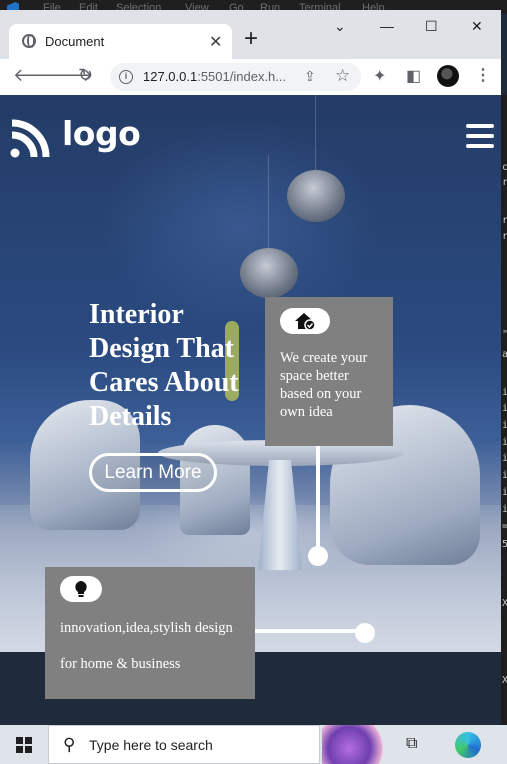 The height and width of the screenshot is (764, 507). What do you see at coordinates (411, 744) in the screenshot?
I see `taskview-icon: ⧉` at bounding box center [411, 744].